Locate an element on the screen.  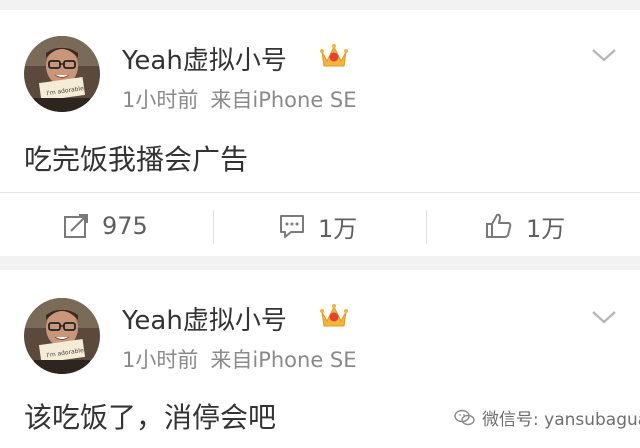
watermark-text: 微信号: yansubagua is located at coordinates (561, 420).